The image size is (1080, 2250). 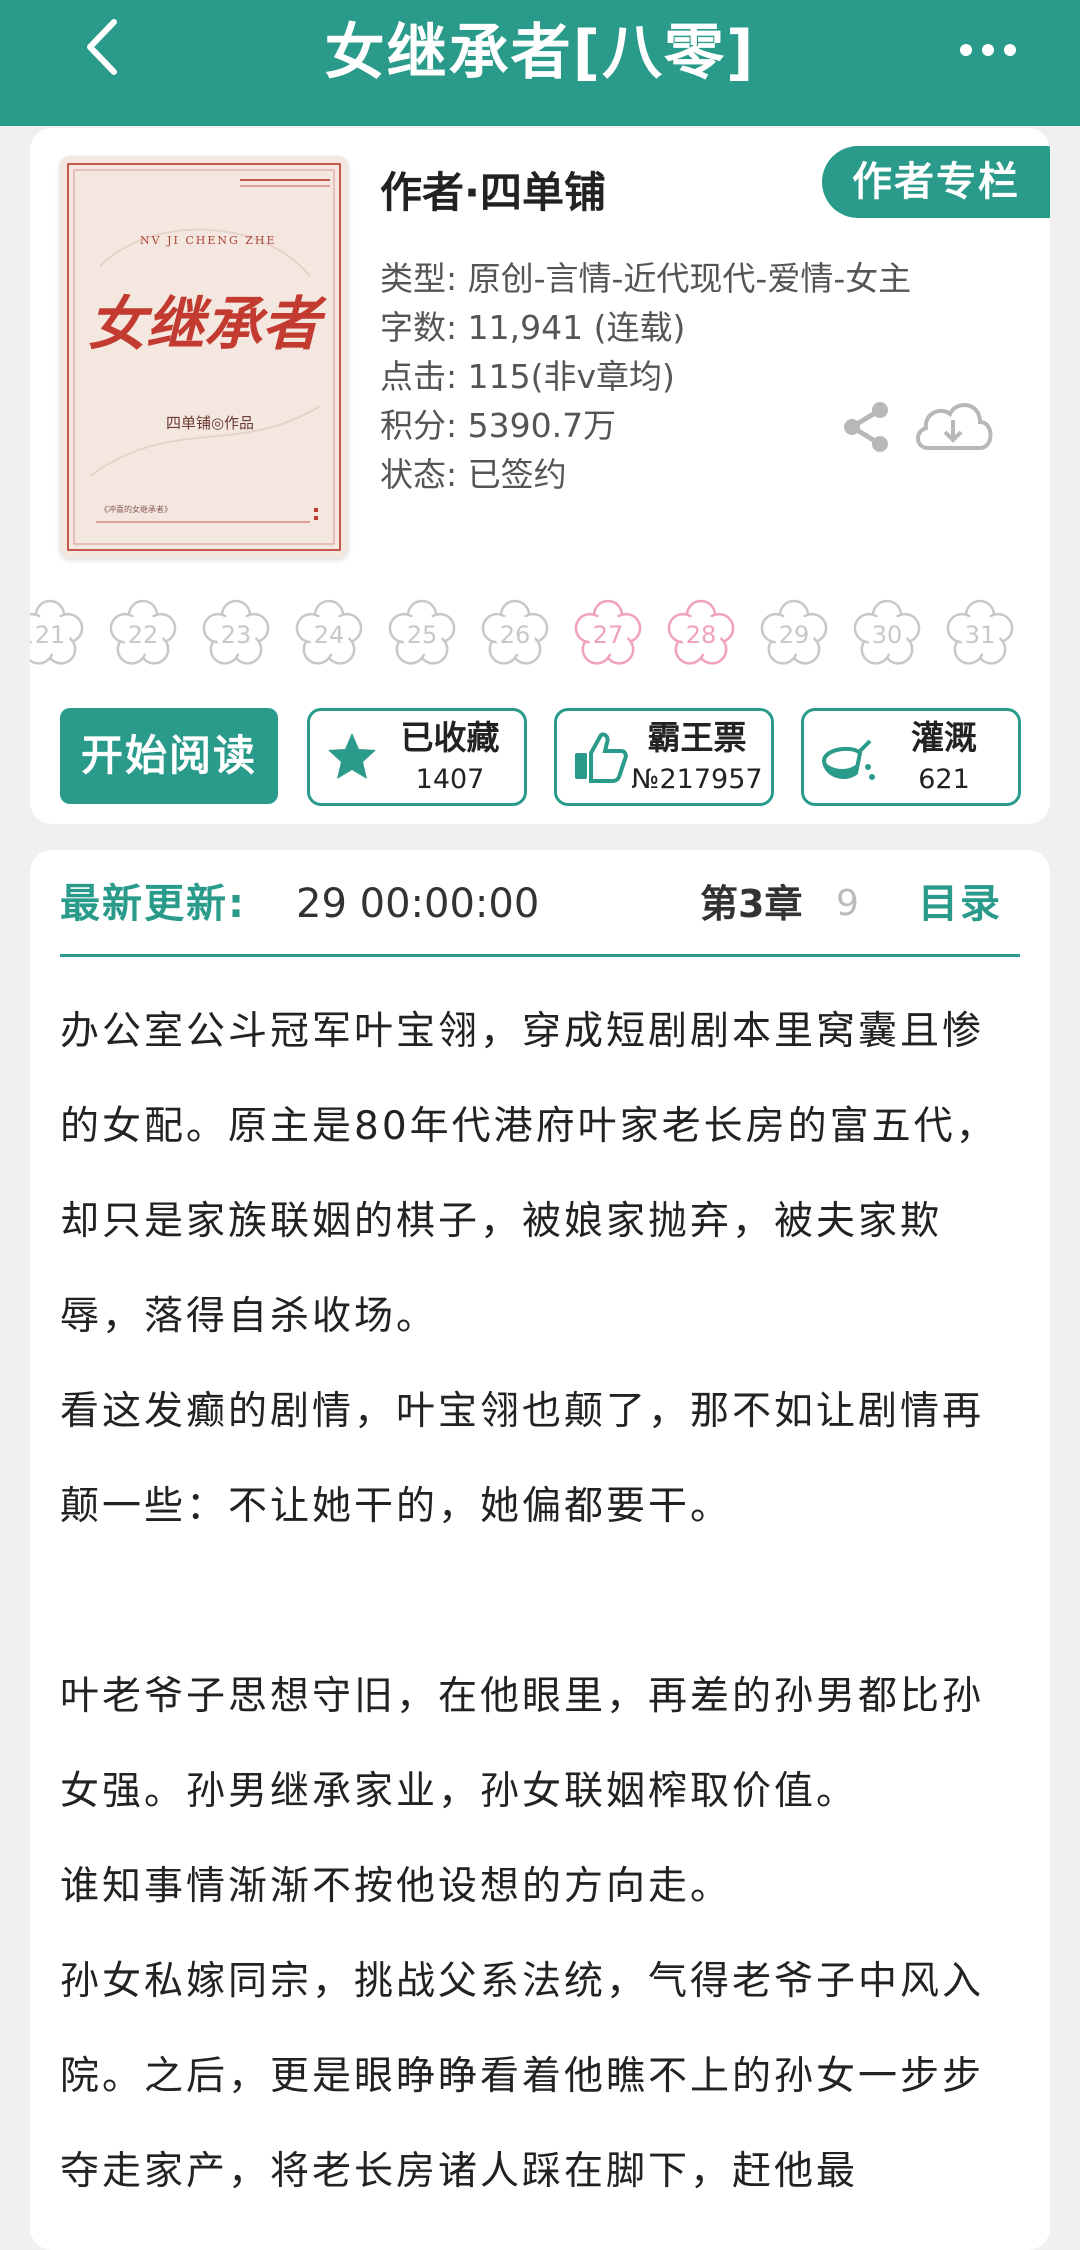 I want to click on day-label: 27, so click(x=608, y=635).